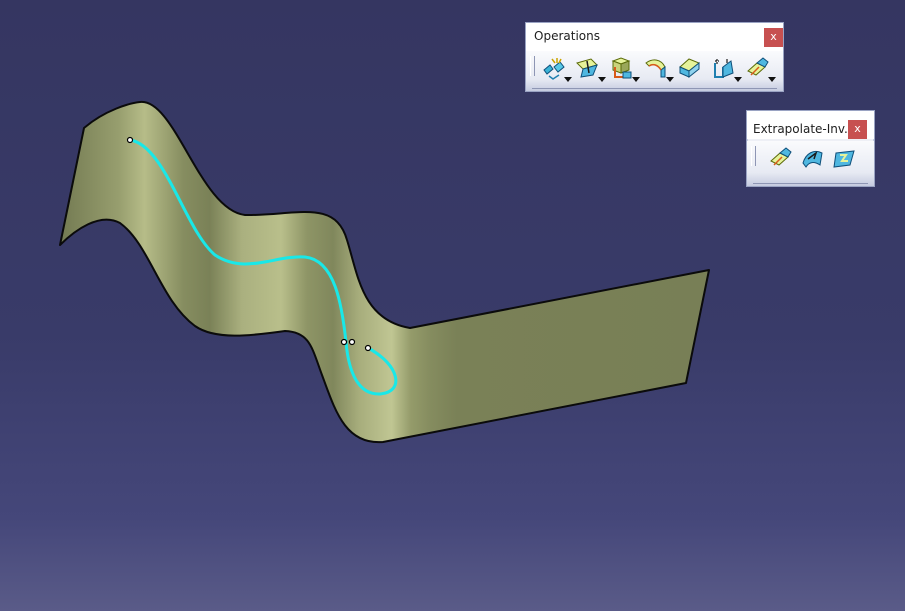 This screenshot has height=611, width=905. I want to click on invert-orientation-icon, so click(812, 159).